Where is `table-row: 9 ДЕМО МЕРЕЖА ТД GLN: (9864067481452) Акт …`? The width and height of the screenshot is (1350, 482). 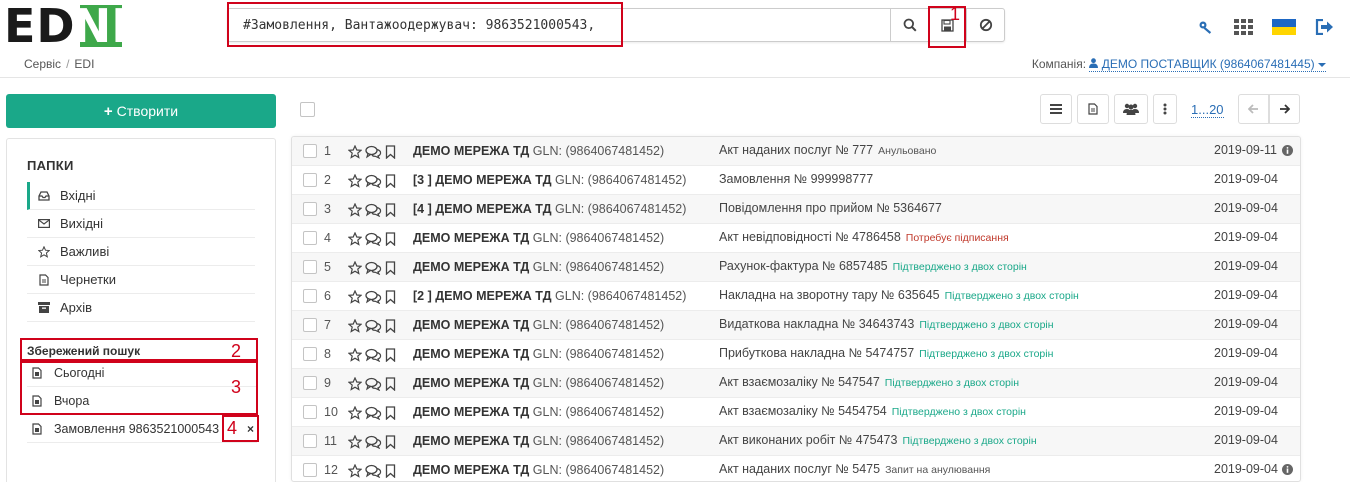 table-row: 9 ДЕМО МЕРЕЖА ТД GLN: (9864067481452) Акт … is located at coordinates (796, 383).